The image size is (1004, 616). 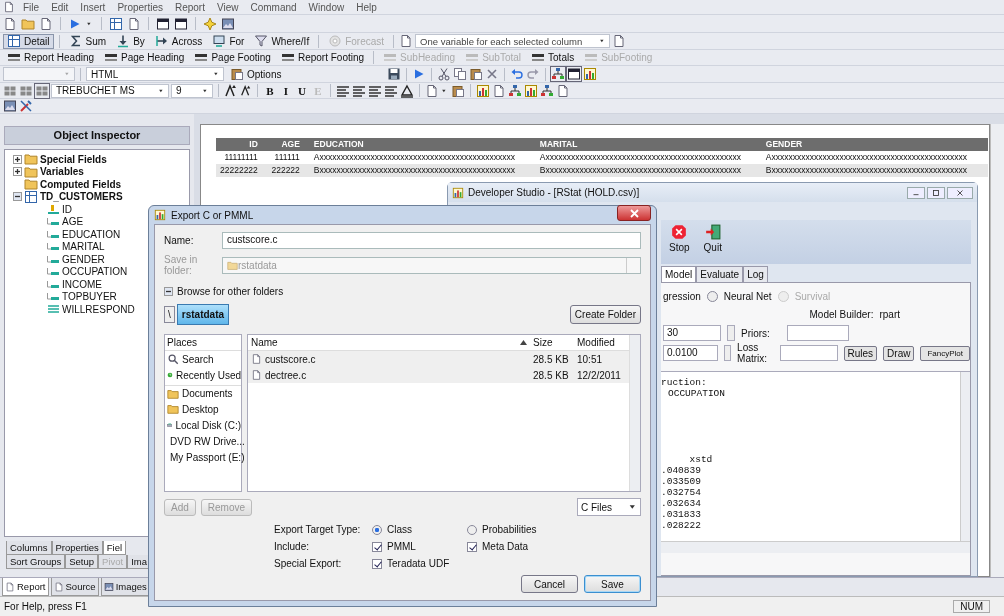 What do you see at coordinates (110, 90) in the screenshot?
I see `font-dropdown: TREBUCHET MS` at bounding box center [110, 90].